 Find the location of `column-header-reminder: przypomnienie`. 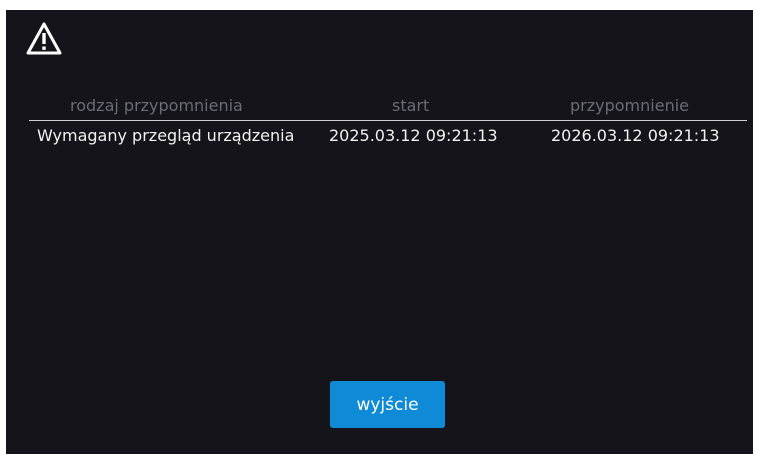

column-header-reminder: przypomnienie is located at coordinates (629, 105).